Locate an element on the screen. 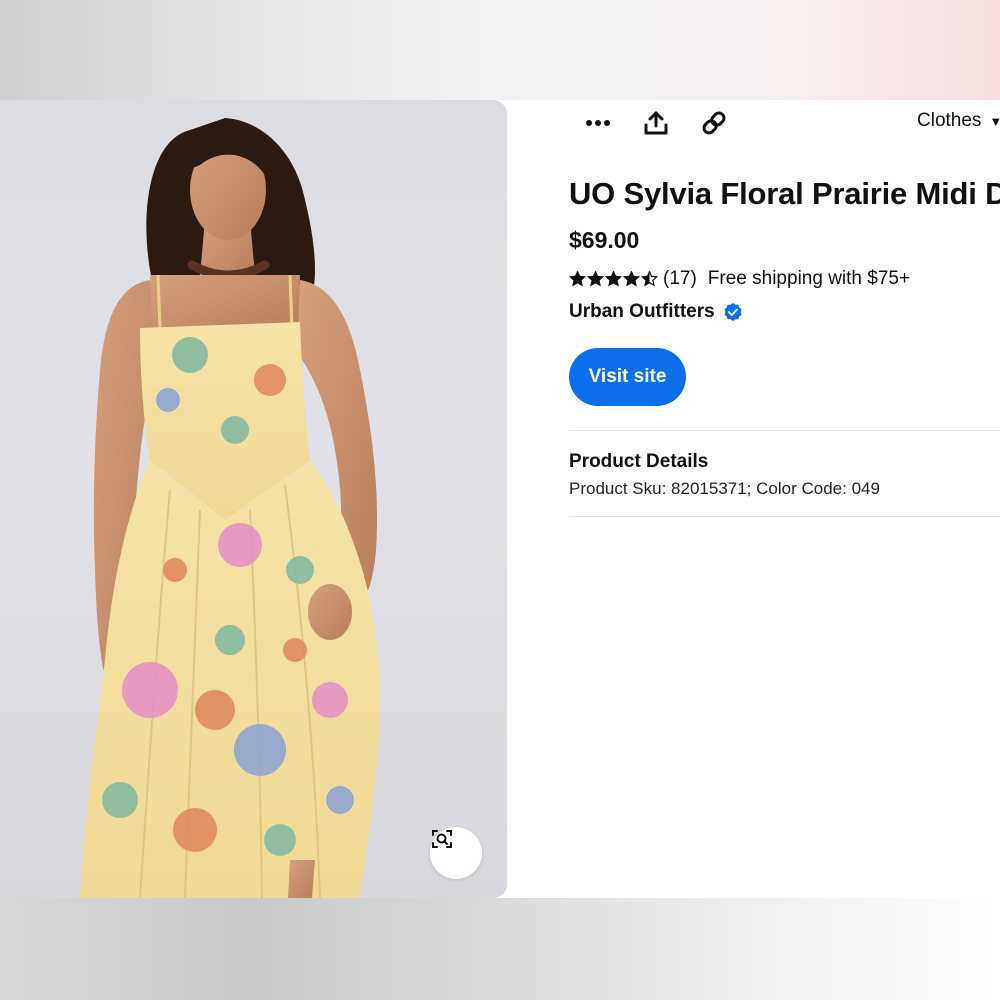  rating-stars is located at coordinates (614, 279).